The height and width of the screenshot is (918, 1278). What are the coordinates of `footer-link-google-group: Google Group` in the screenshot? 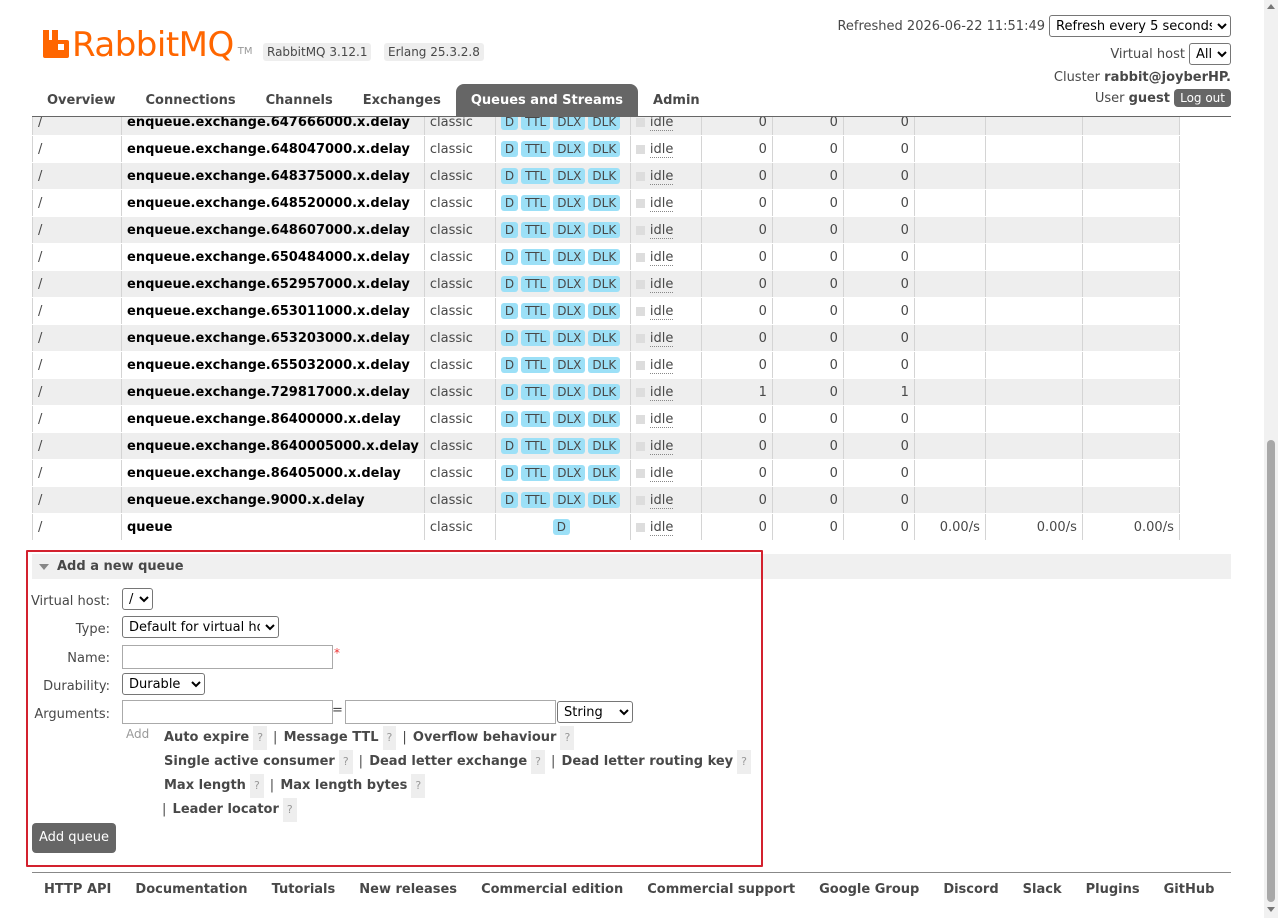 It's located at (869, 889).